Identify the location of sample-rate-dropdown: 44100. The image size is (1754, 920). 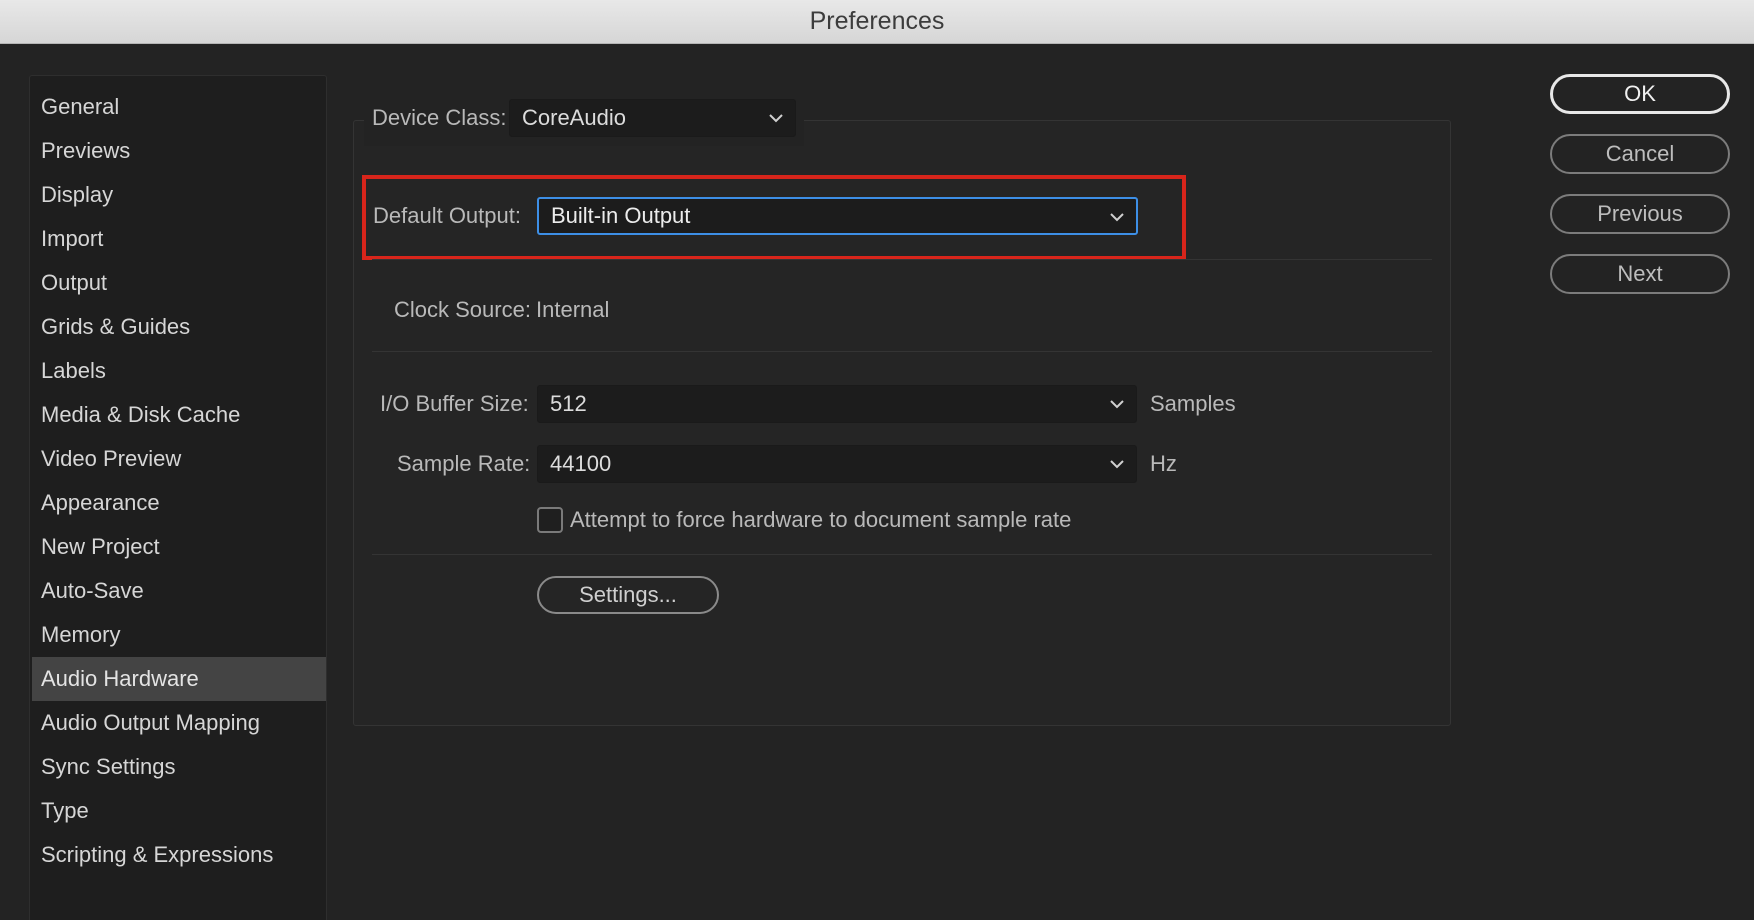
(837, 464).